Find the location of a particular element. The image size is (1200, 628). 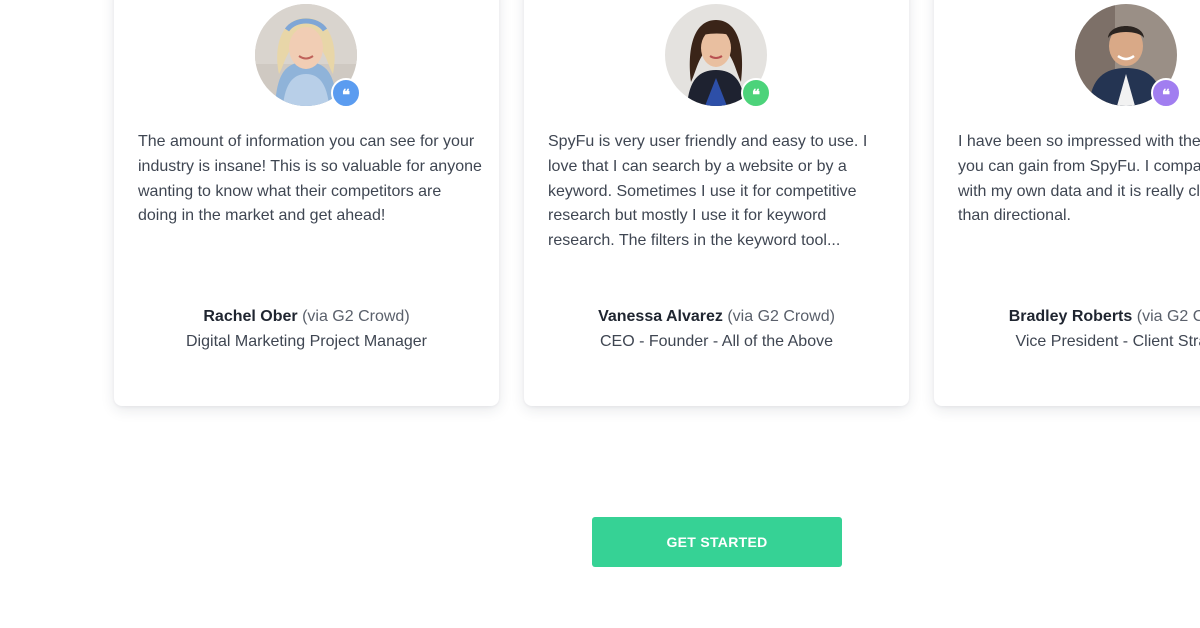

get-started-button: GET STARTED is located at coordinates (717, 542).